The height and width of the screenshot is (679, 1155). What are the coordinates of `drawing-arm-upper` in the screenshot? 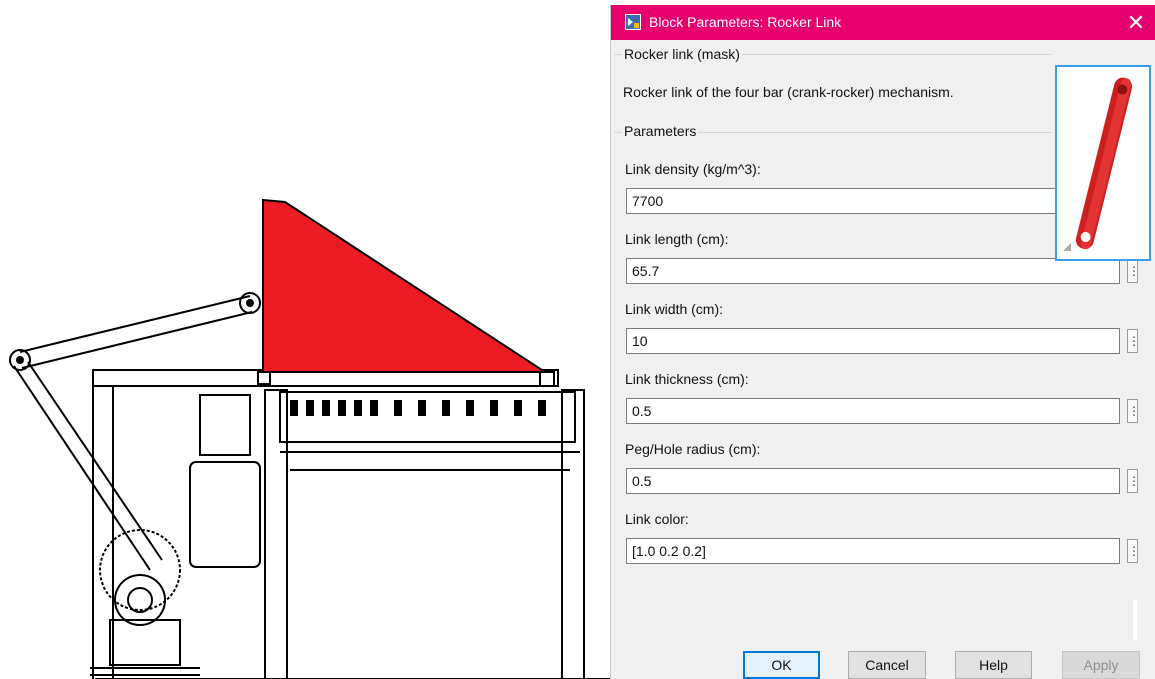 It's located at (135, 324).